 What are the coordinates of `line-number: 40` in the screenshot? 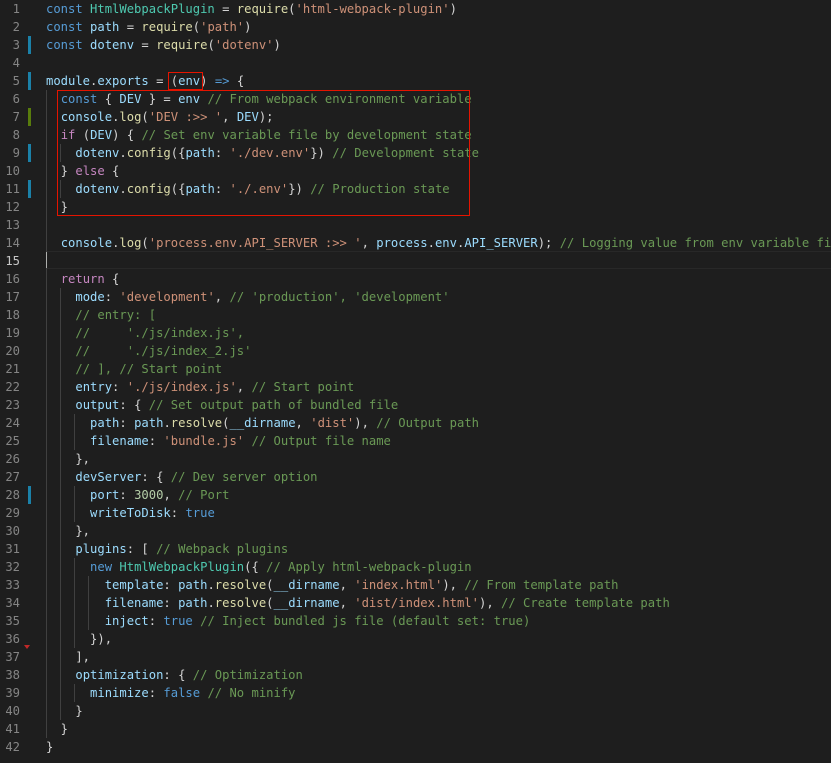 It's located at (12, 711).